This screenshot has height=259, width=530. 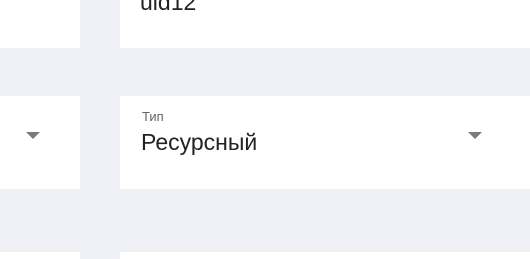 What do you see at coordinates (199, 142) in the screenshot?
I see `type-select-value: Ресурсный` at bounding box center [199, 142].